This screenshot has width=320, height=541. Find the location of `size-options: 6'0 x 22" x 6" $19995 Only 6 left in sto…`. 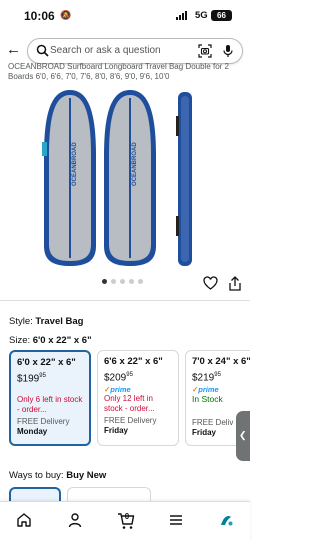

size-options: 6'0 x 22" x 6" $19995 Only 6 left in sto… is located at coordinates (129, 398).